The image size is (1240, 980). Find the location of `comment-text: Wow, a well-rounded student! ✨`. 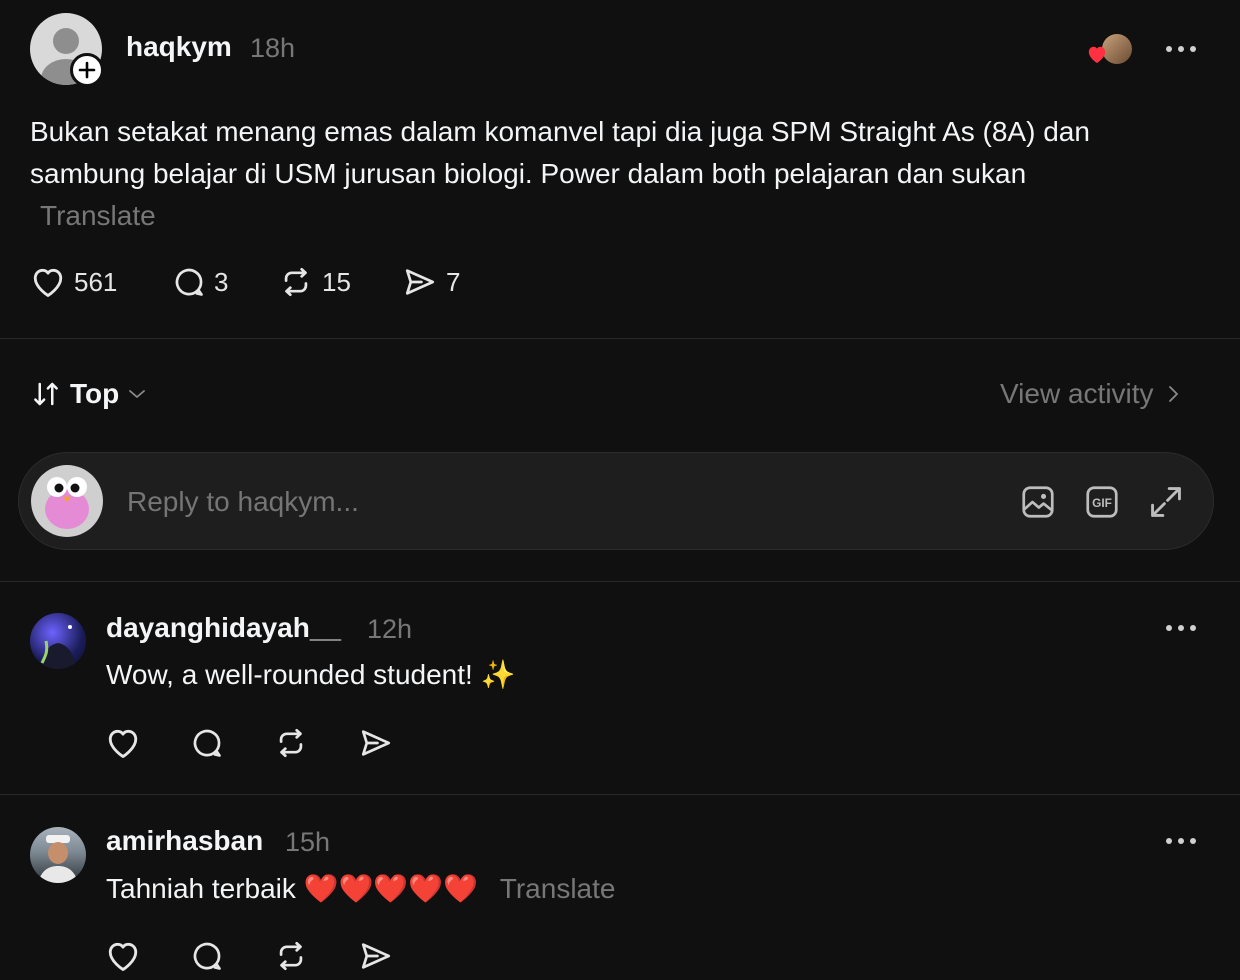

comment-text: Wow, a well-rounded student! ✨ is located at coordinates (311, 674).